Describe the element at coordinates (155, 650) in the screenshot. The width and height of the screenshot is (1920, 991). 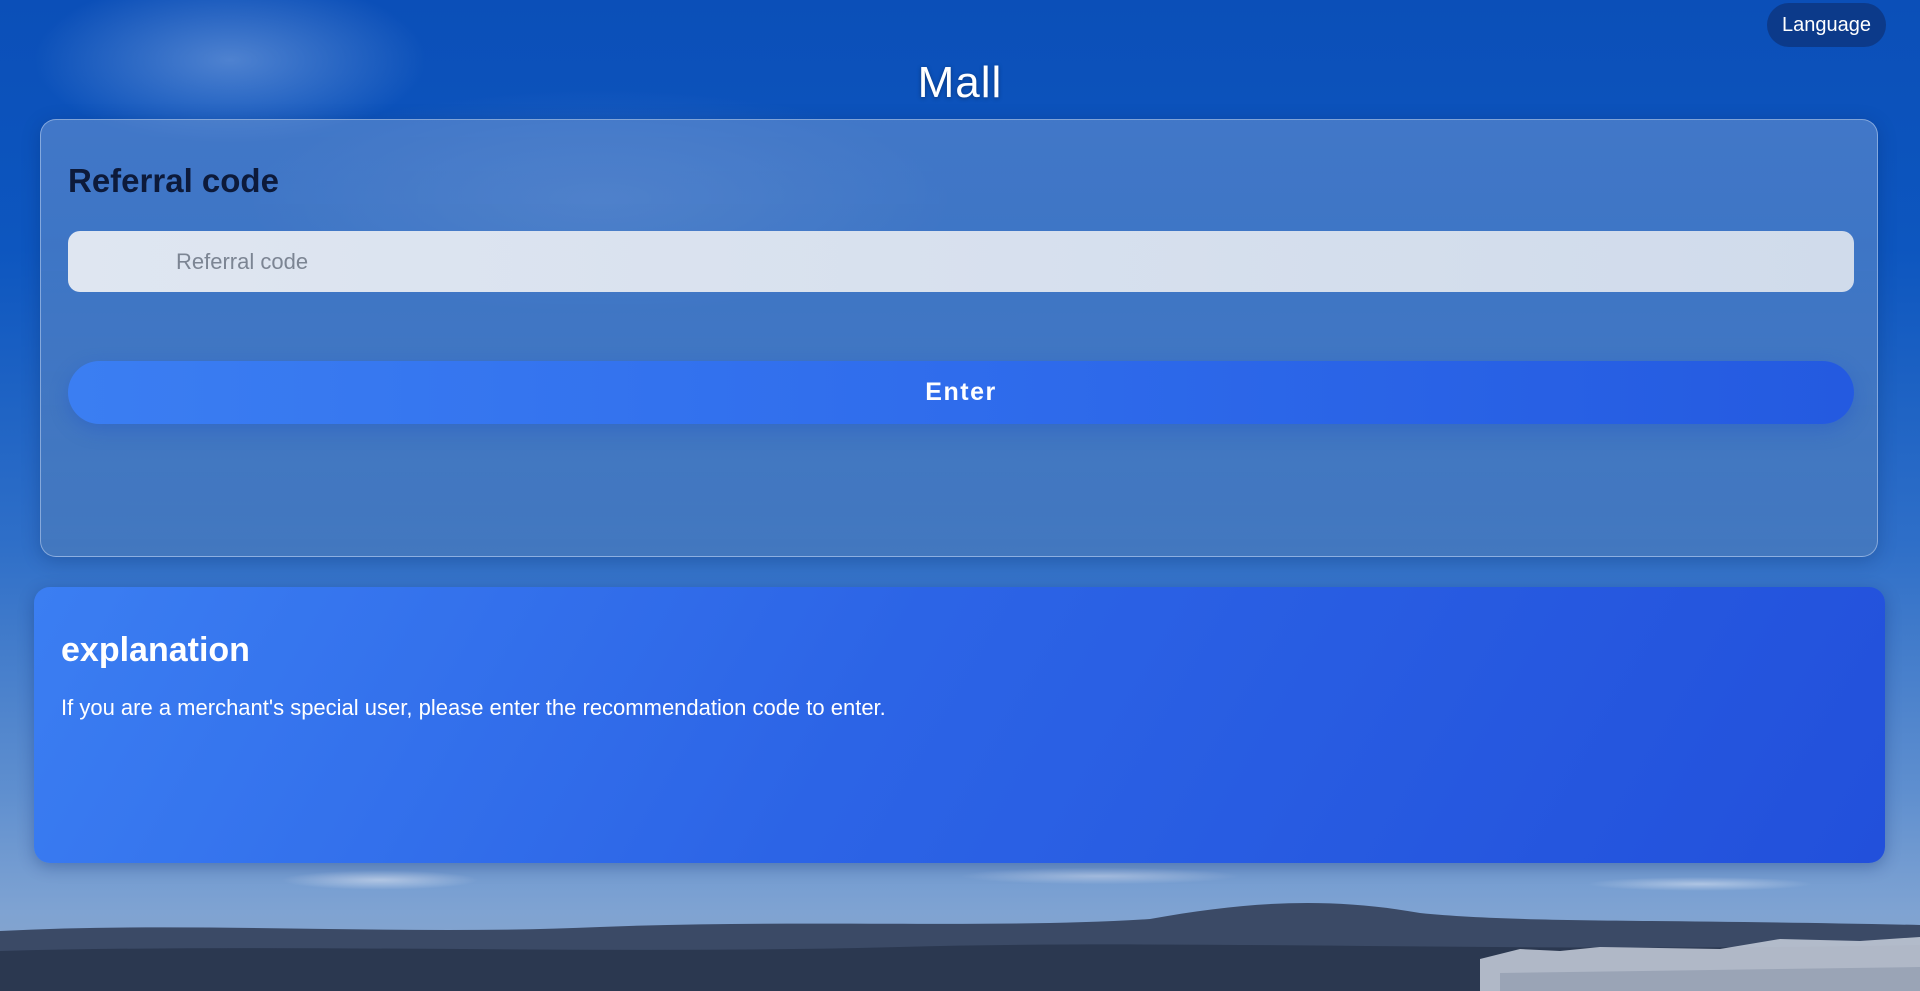
I see `explanation-heading: explanation` at that location.